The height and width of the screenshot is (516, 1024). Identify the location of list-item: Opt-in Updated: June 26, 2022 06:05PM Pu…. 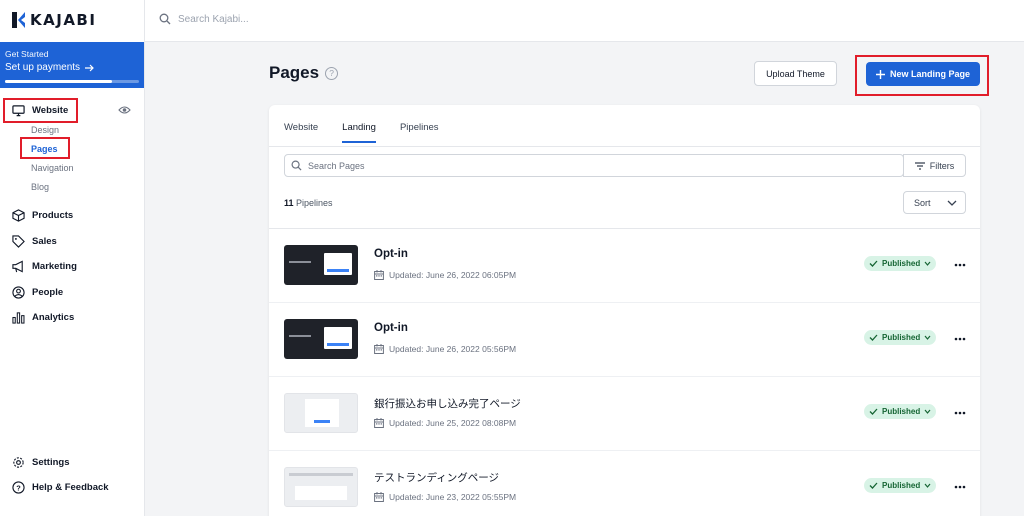
(624, 266).